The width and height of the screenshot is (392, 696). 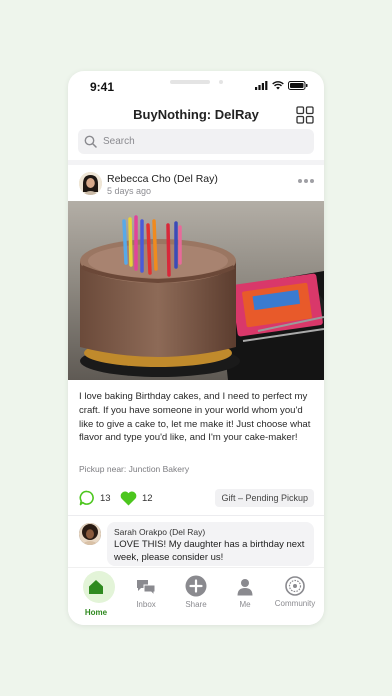 I want to click on like-count: 12, so click(x=147, y=498).